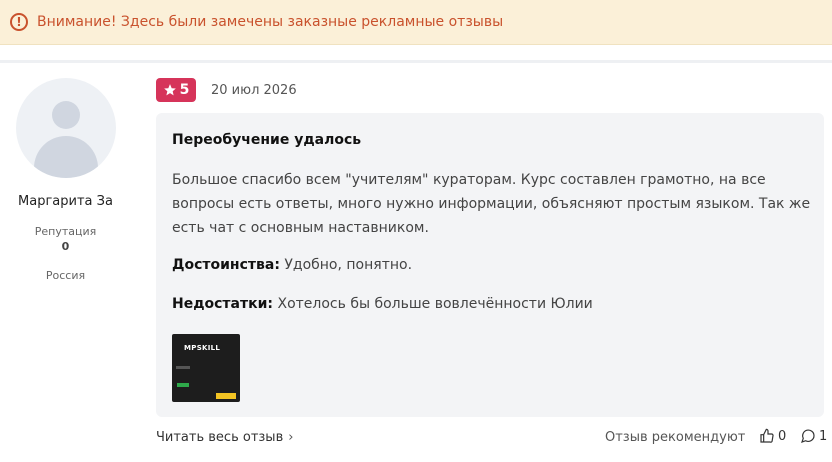 This screenshot has height=462, width=832. I want to click on chevron-right-icon: ›, so click(291, 437).